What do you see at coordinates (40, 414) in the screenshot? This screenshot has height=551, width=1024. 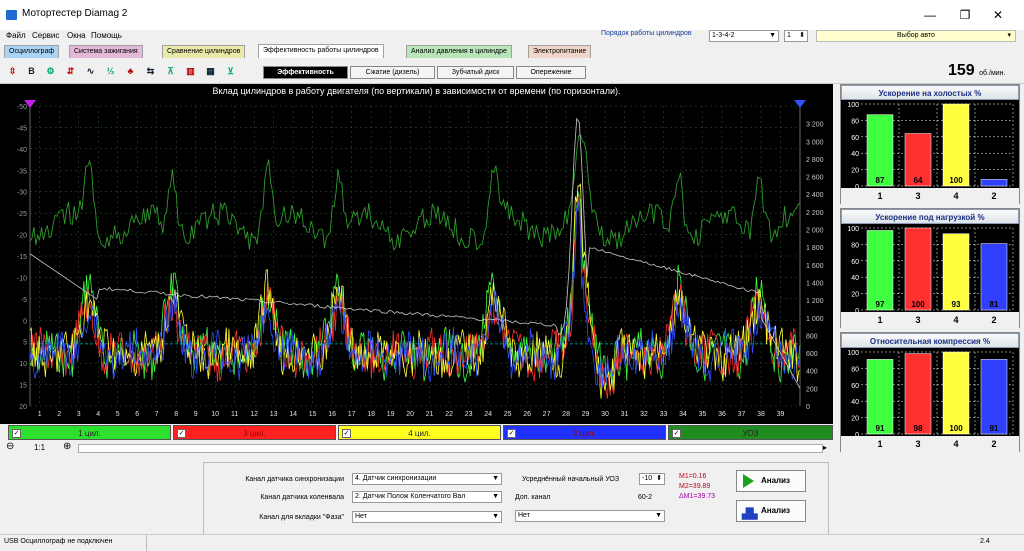 I see `x-tick-label: 1` at bounding box center [40, 414].